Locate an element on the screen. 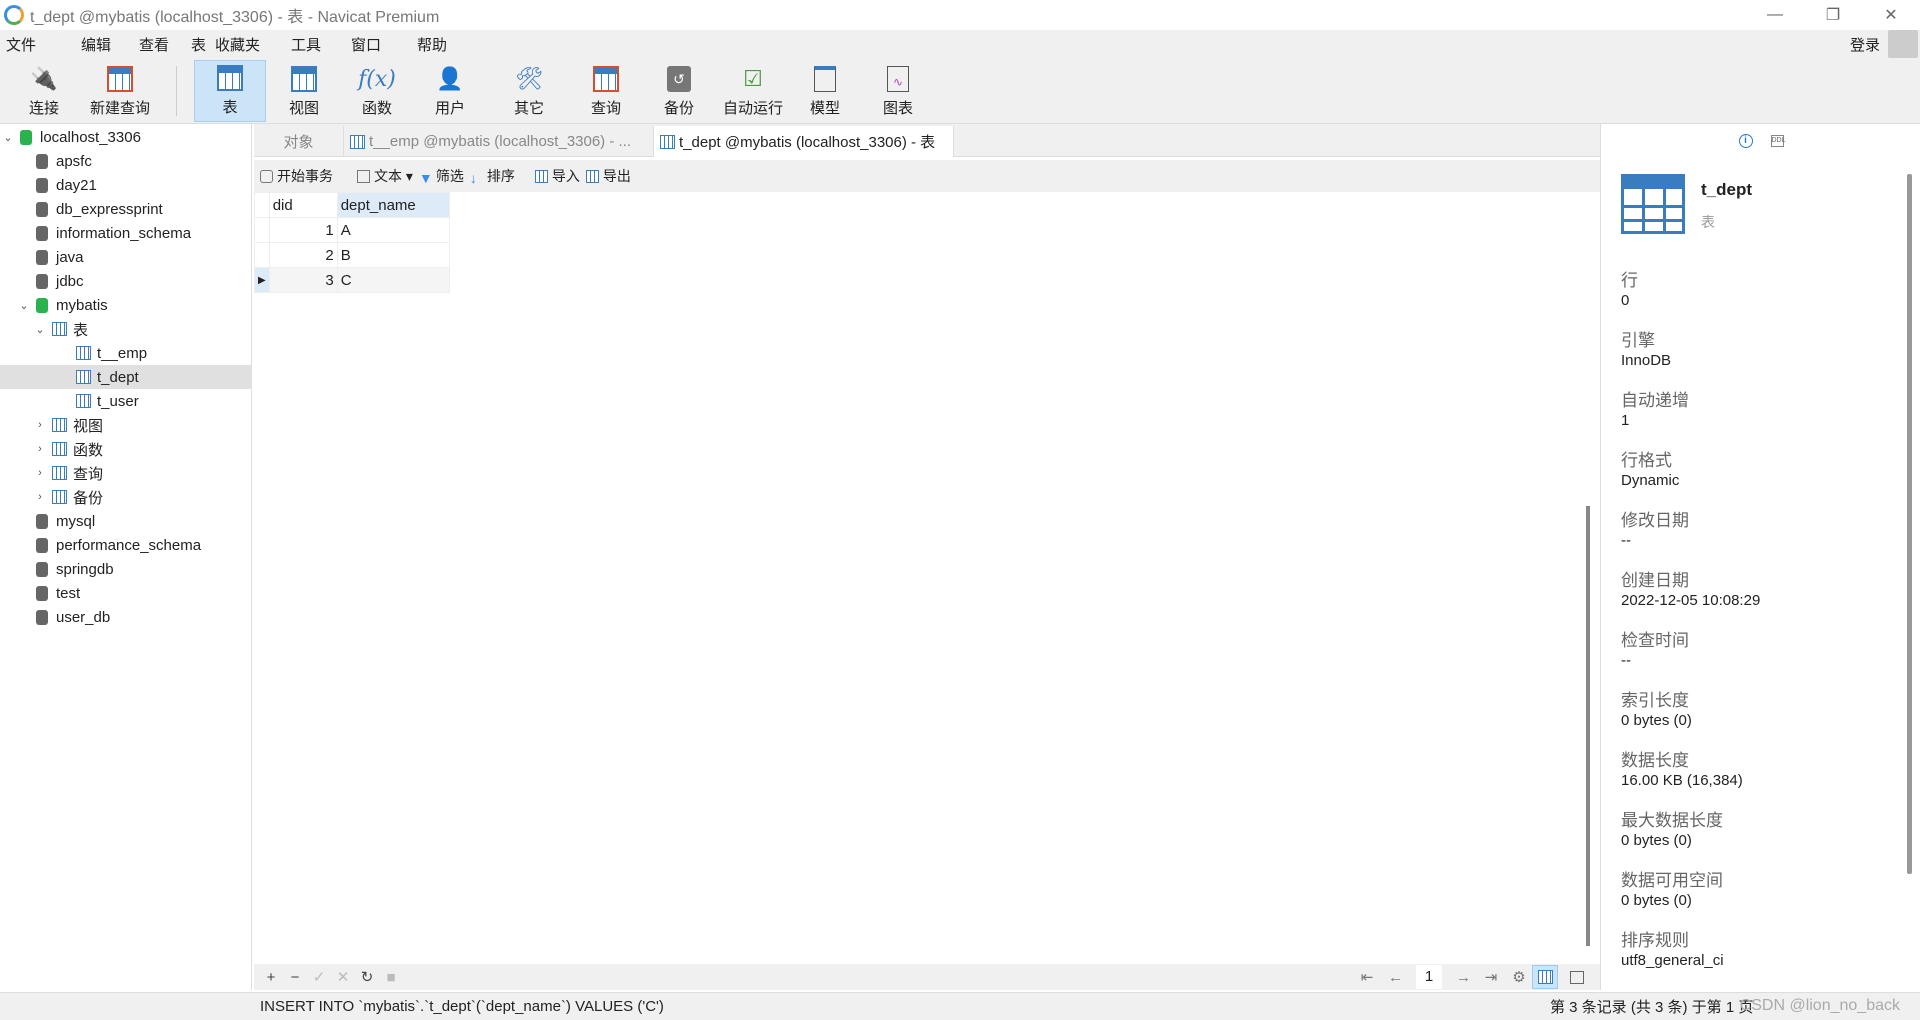 This screenshot has height=1020, width=1920. tree-item: mysql is located at coordinates (126, 521).